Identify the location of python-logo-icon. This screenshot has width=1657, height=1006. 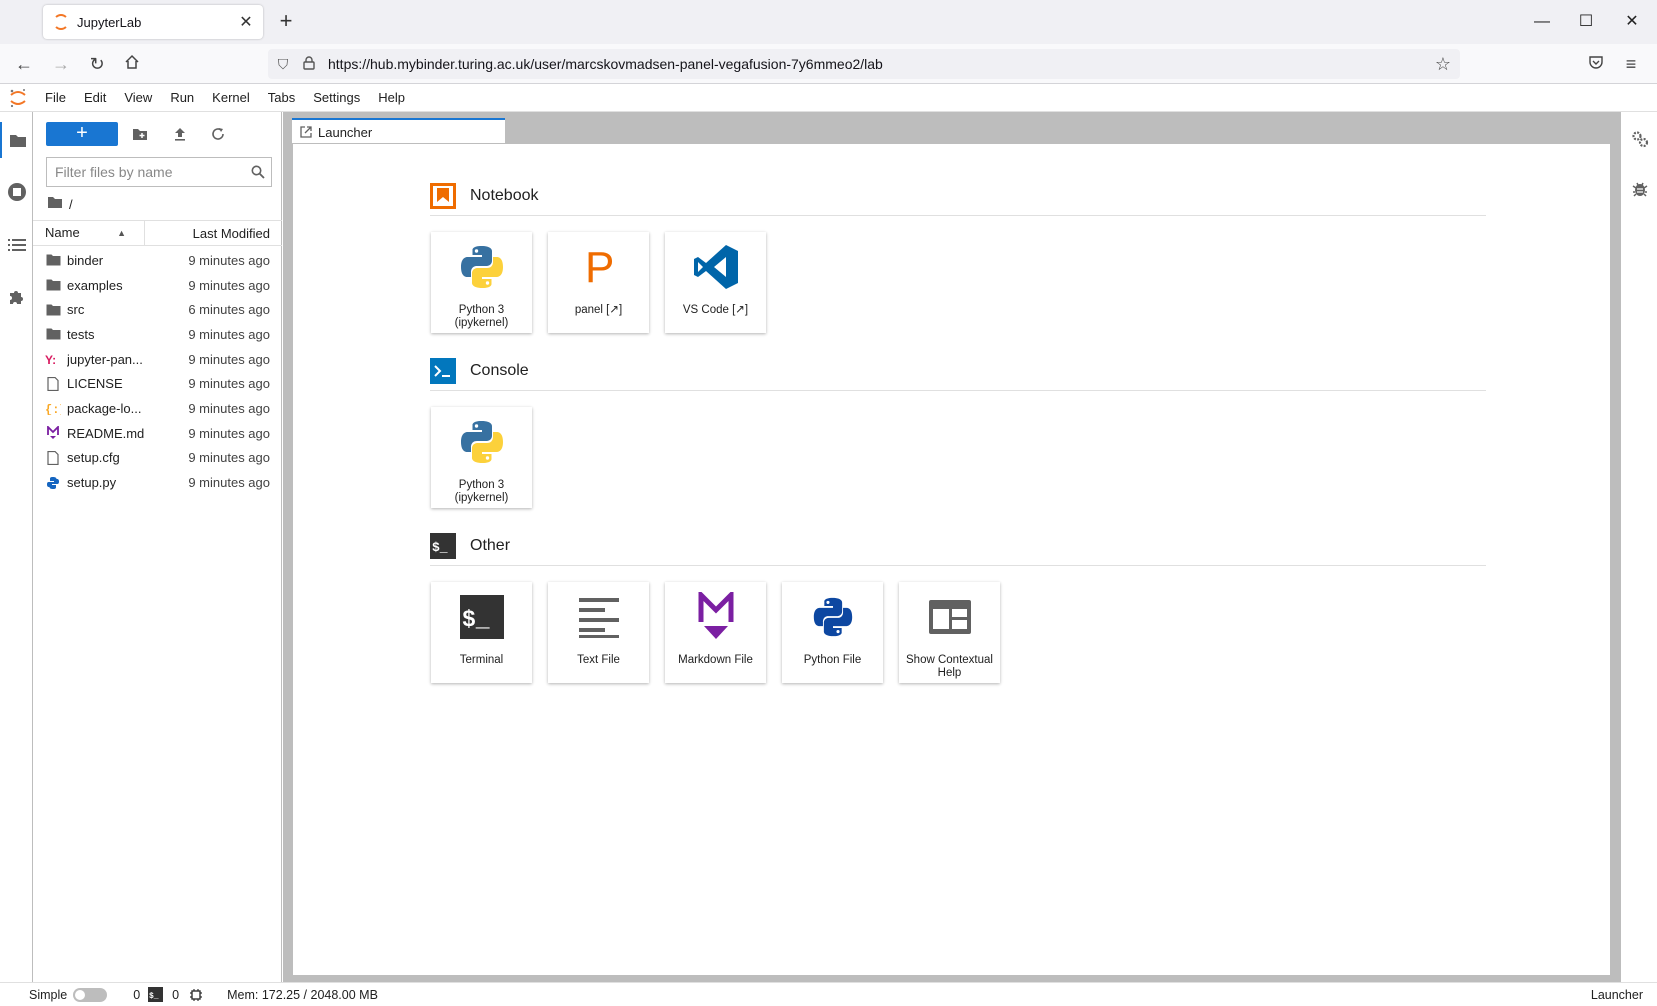
(482, 267).